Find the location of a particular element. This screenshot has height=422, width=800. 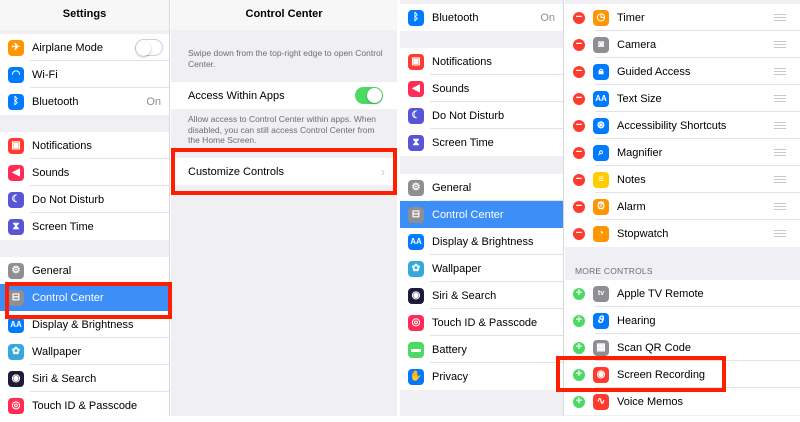

settings-item-label: Bluetooth is located at coordinates (55, 101).